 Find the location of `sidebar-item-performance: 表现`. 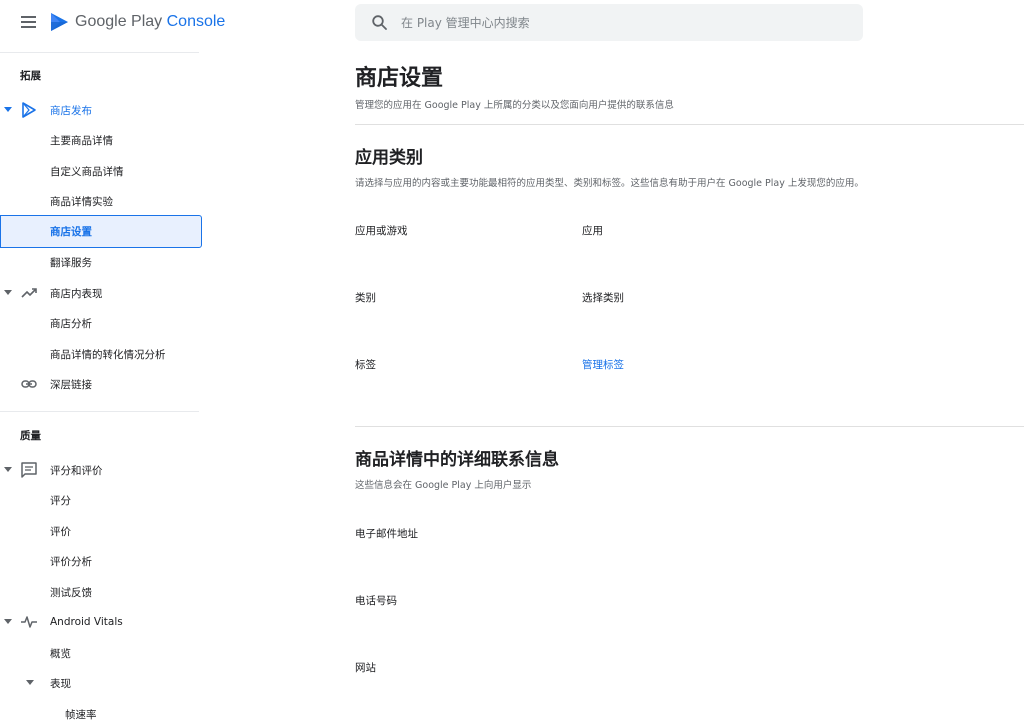

sidebar-item-performance: 表现 is located at coordinates (100, 683).